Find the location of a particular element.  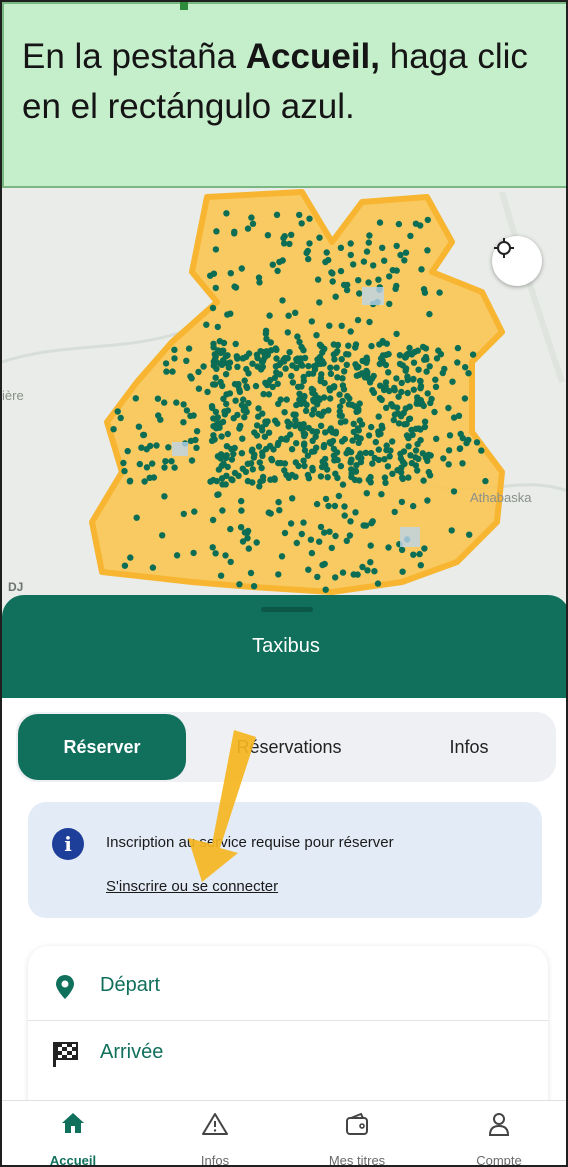

nav-compte: Compte is located at coordinates (497, 1134).